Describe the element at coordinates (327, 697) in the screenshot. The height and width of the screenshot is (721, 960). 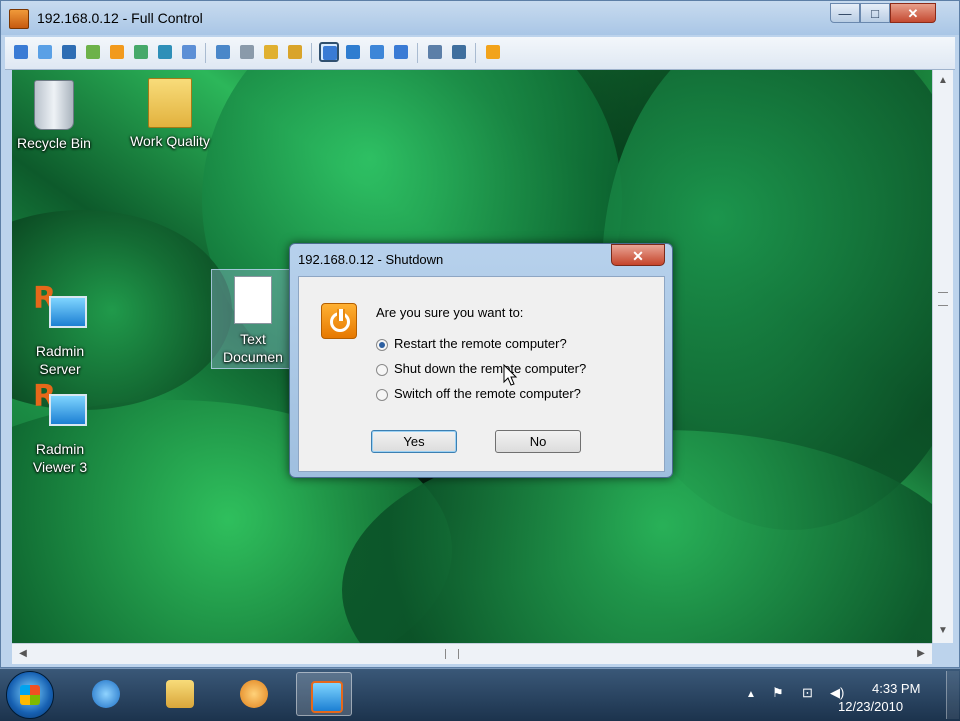
I see `radmin-viewer-icon` at that location.